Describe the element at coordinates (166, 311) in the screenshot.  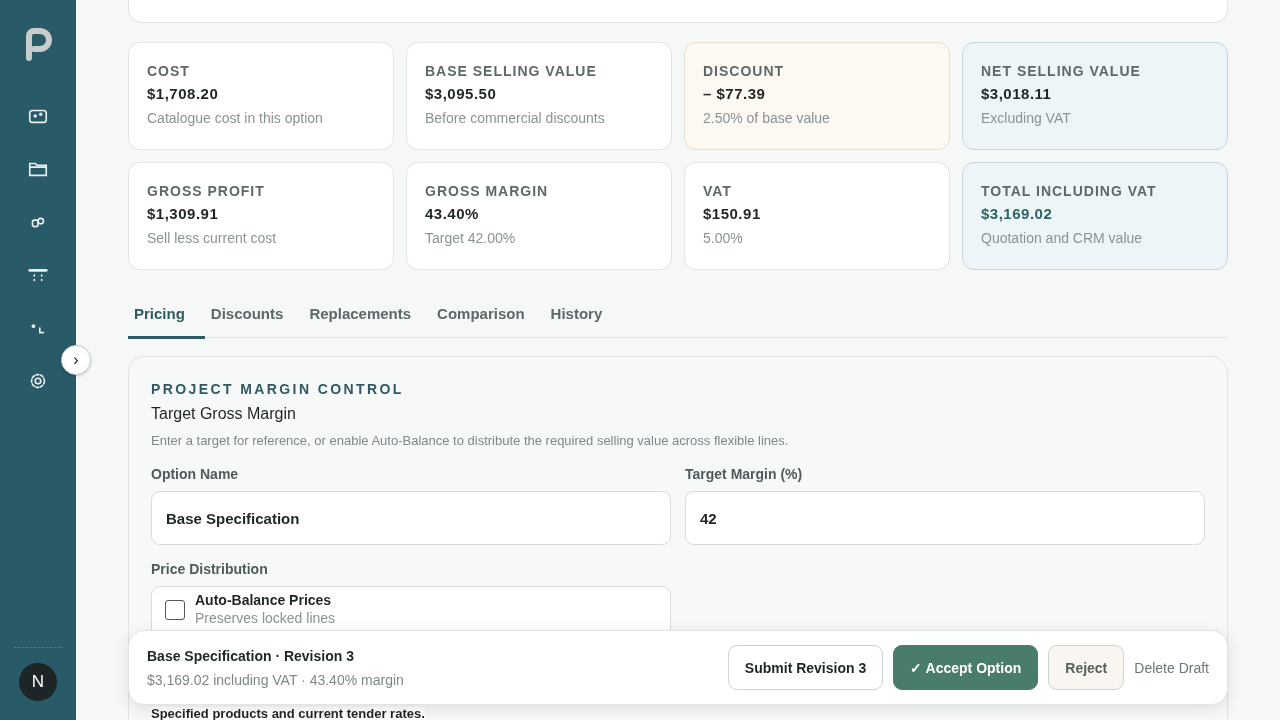
I see `tab: Pricing` at that location.